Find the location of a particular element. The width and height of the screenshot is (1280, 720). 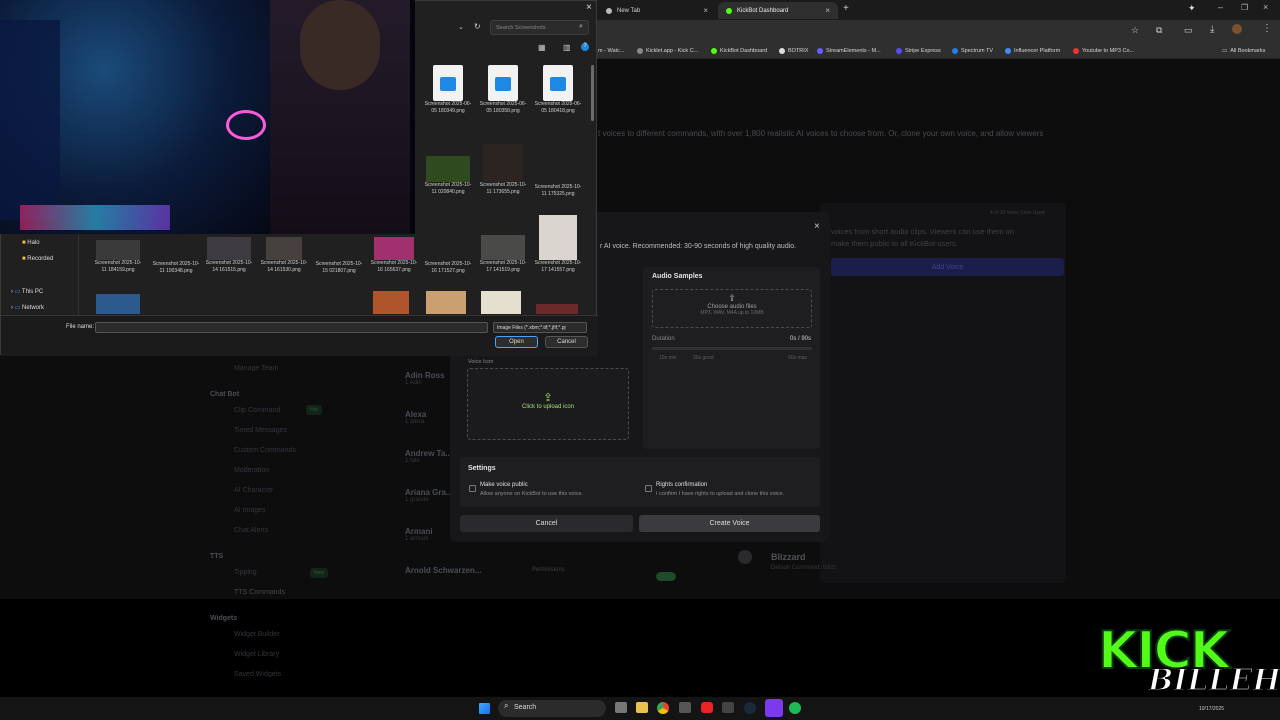

sidebar-item-timed-messages: Timed Messages is located at coordinates (260, 430).